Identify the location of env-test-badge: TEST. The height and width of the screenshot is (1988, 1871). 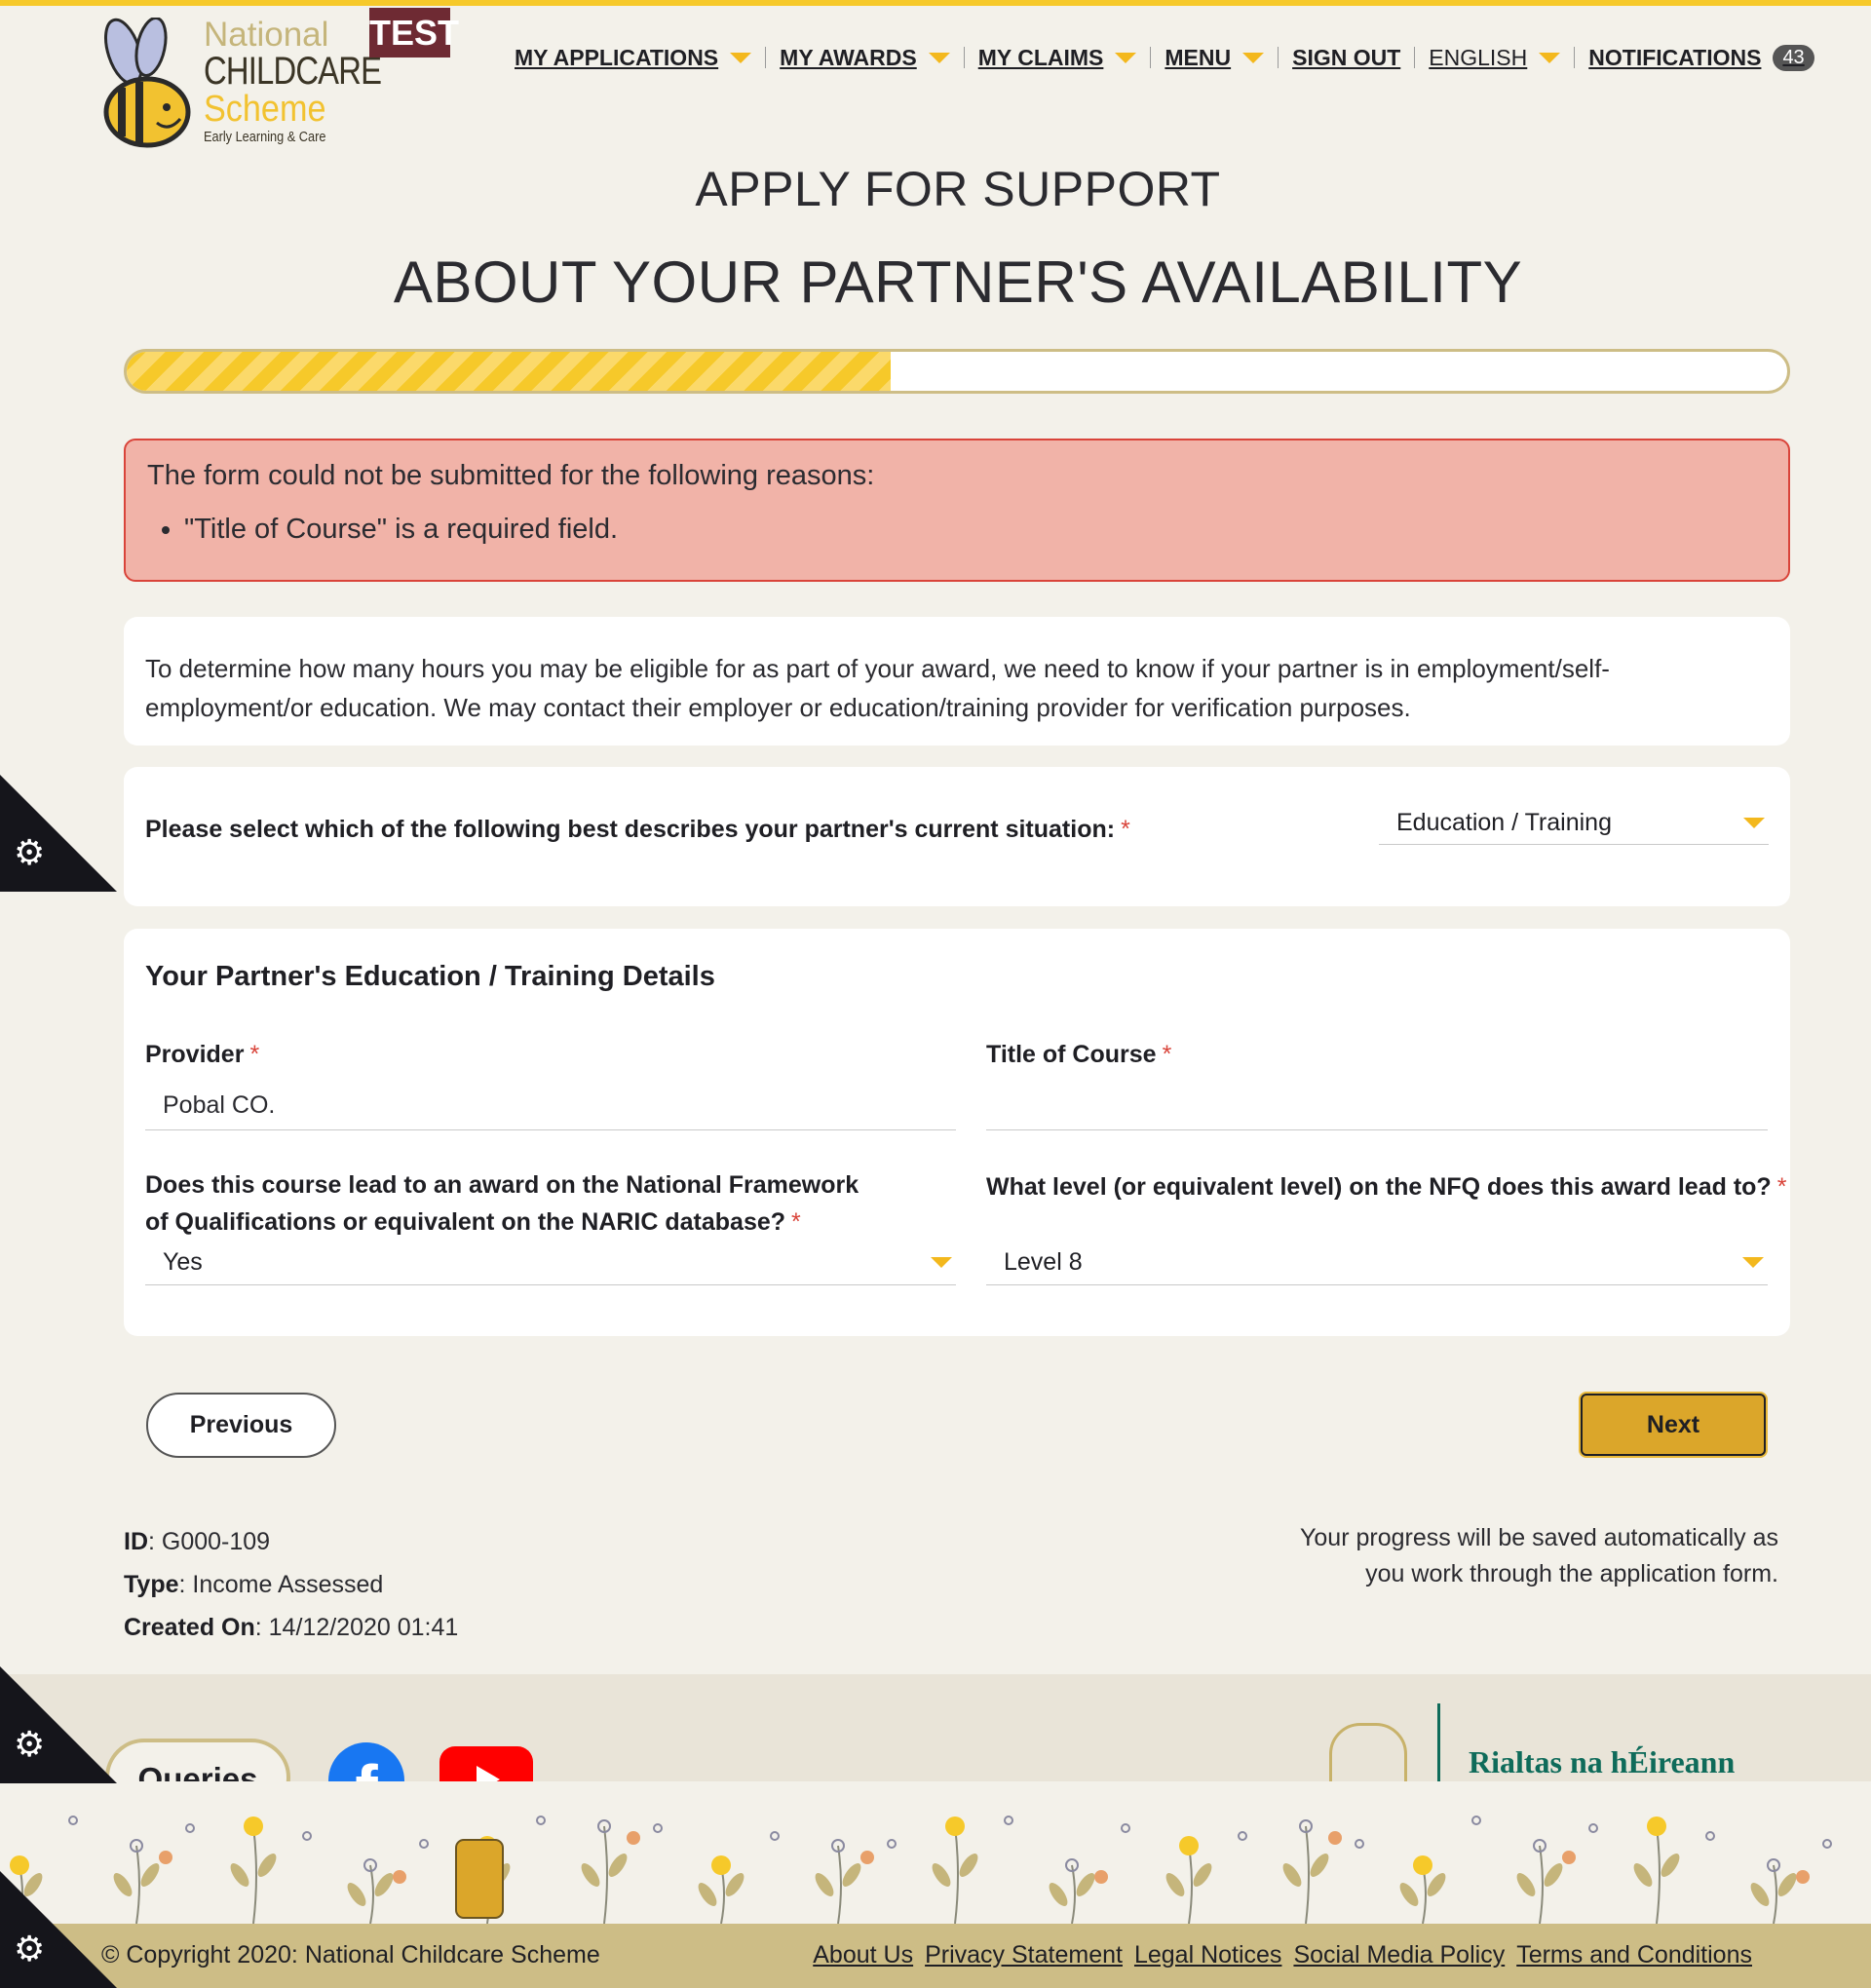
(414, 32).